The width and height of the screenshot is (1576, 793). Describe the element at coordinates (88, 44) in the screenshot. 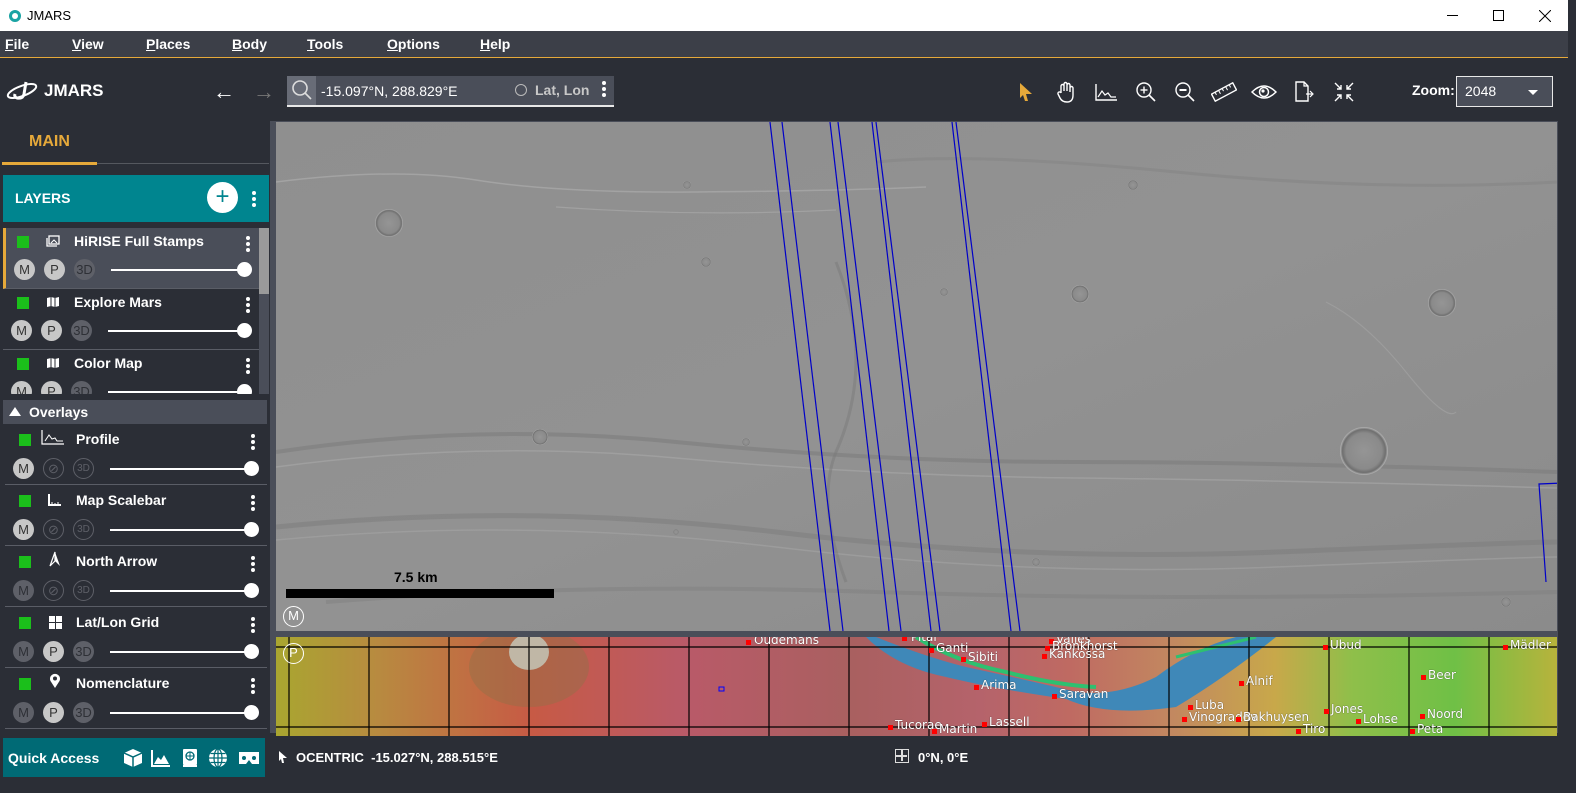

I see `menu-view: View` at that location.